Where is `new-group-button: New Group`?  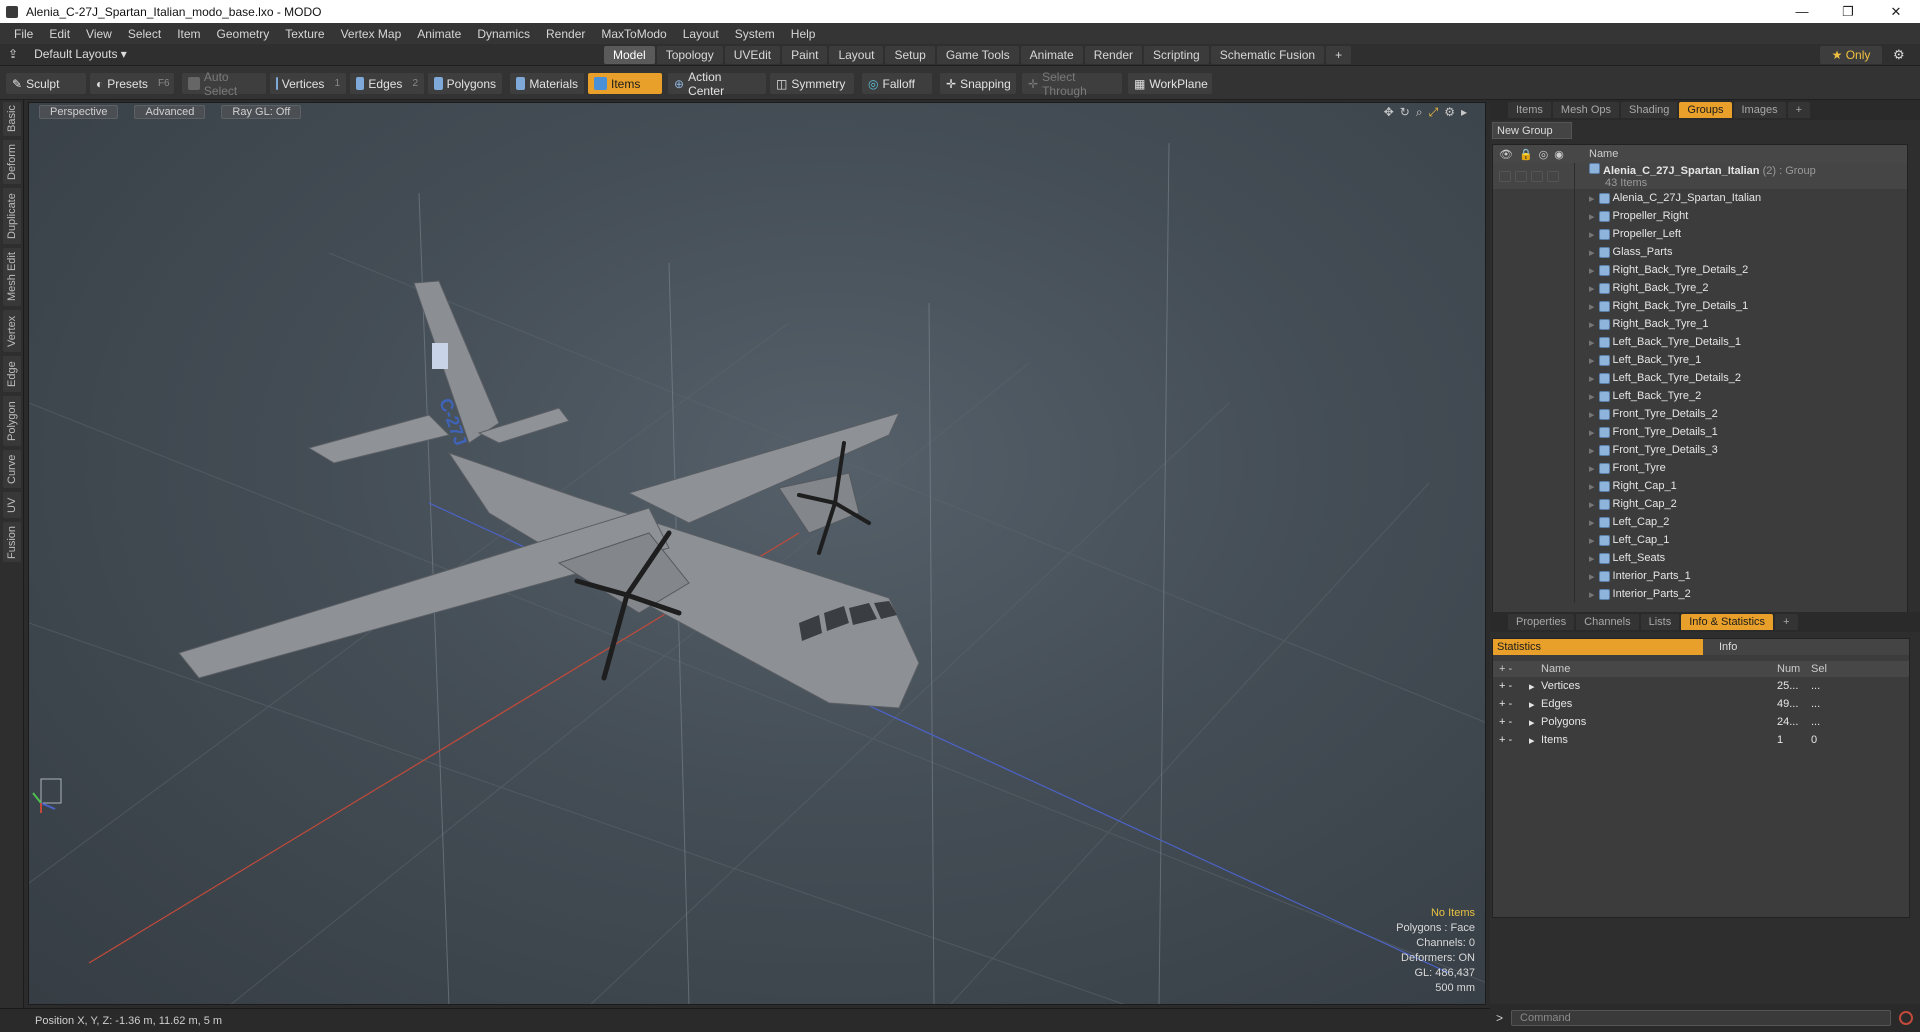
new-group-button: New Group is located at coordinates (1532, 130).